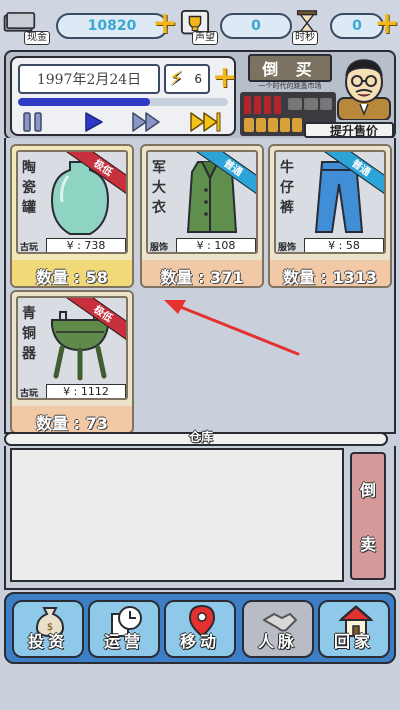  I want to click on cash-stat: 现金 10820 +, so click(91, 27).